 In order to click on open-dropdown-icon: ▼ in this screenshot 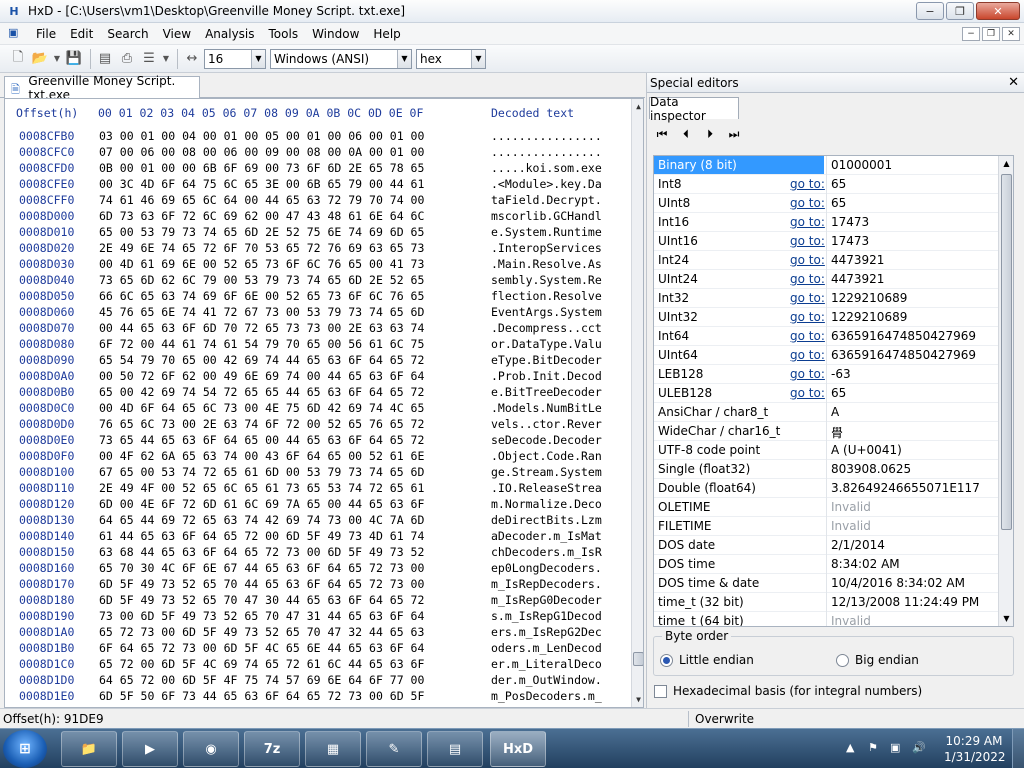, I will do `click(57, 59)`.